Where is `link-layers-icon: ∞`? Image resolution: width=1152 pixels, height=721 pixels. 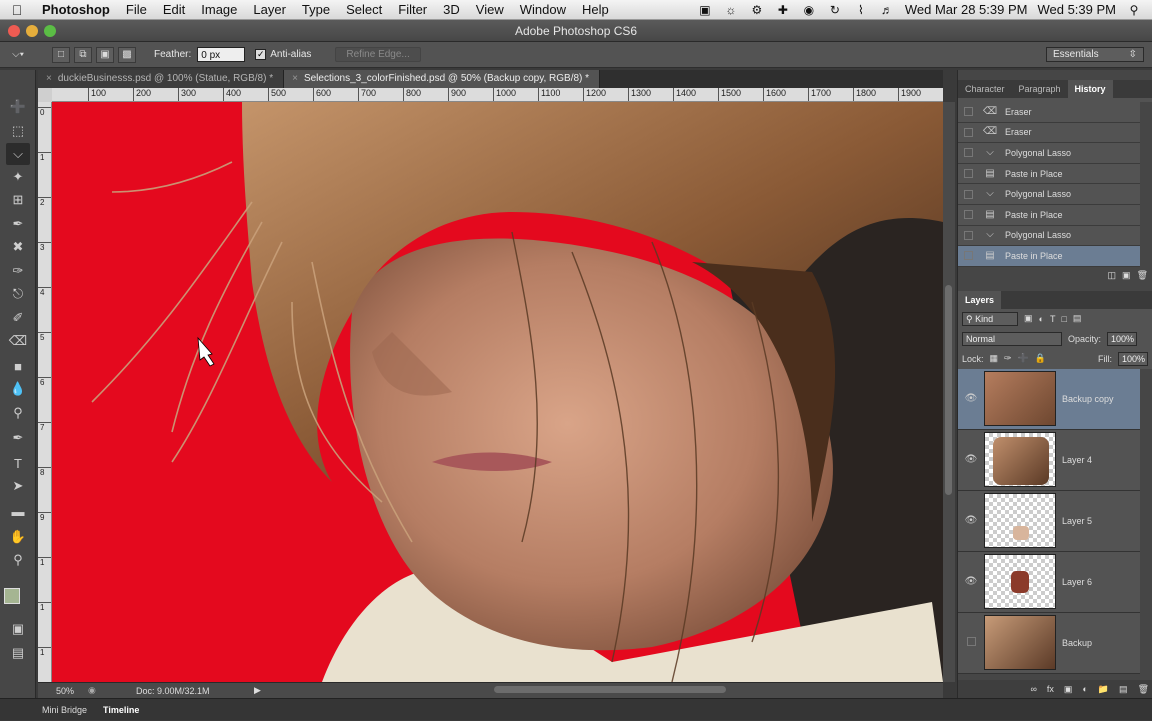 link-layers-icon: ∞ is located at coordinates (1033, 689).